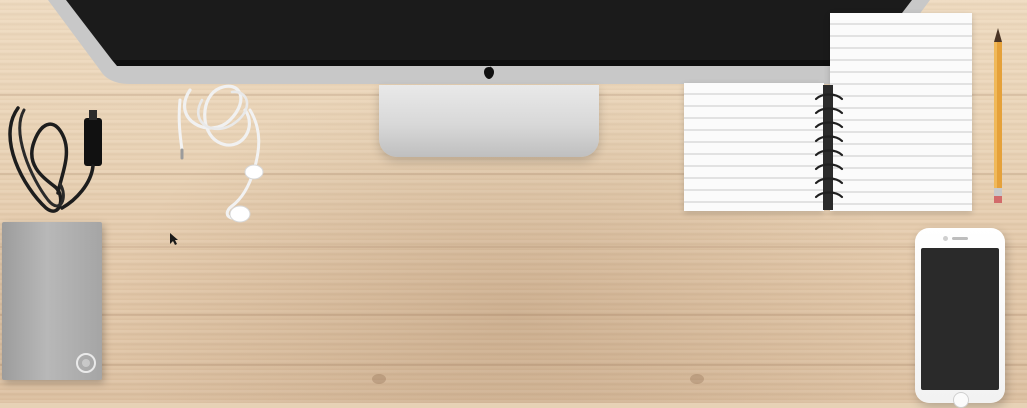 Image resolution: width=1027 pixels, height=408 pixels. Describe the element at coordinates (960, 238) in the screenshot. I see `earpiece-speaker` at that location.